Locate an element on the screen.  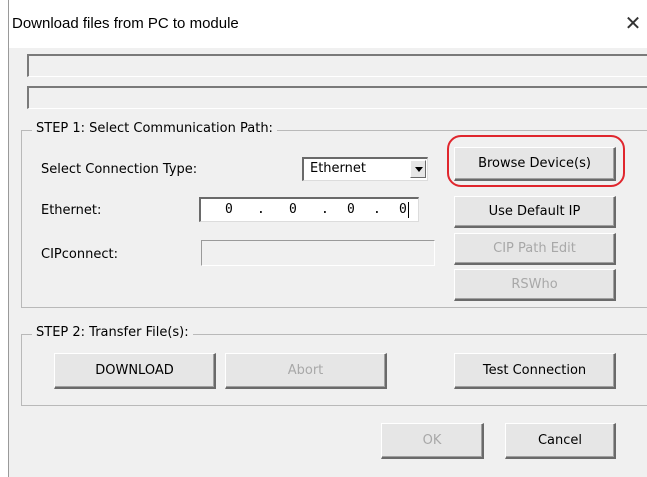
close-icon: ✕ is located at coordinates (633, 24).